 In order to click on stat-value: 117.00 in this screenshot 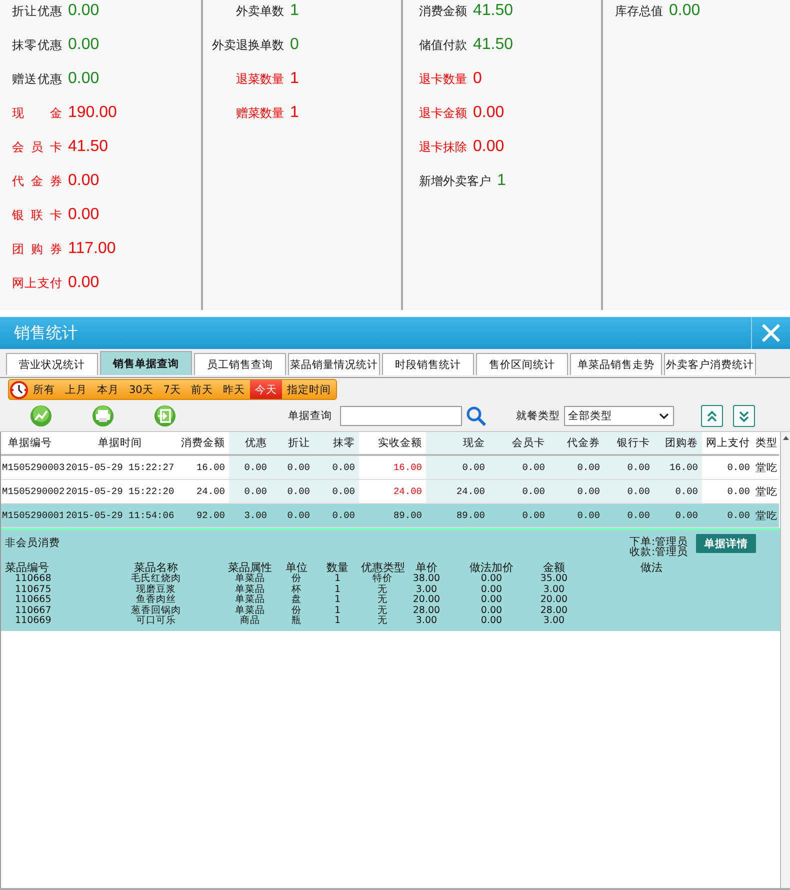, I will do `click(92, 249)`.